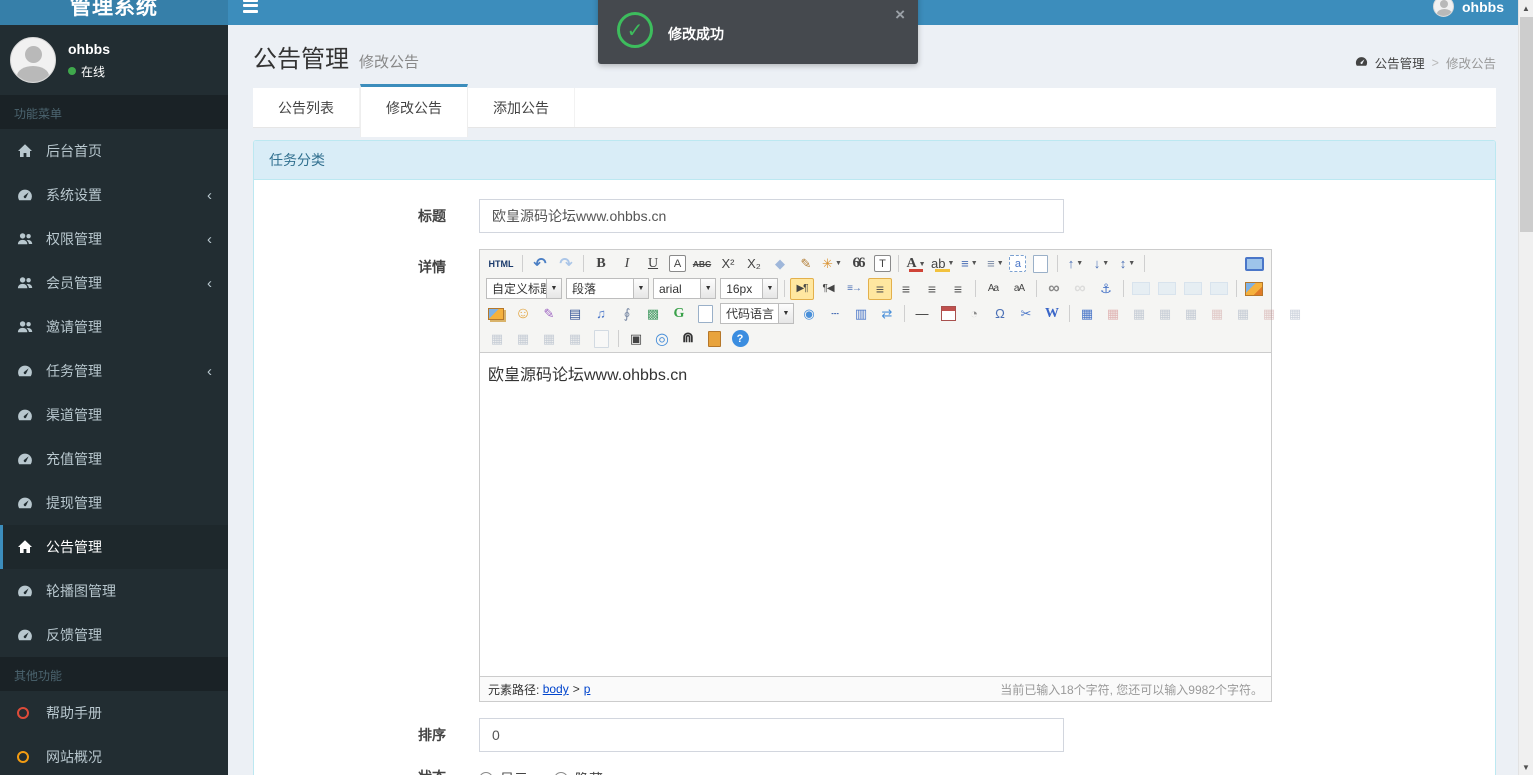 The height and width of the screenshot is (775, 1533). I want to click on tab-edit-announcement: 修改公告, so click(414, 110).